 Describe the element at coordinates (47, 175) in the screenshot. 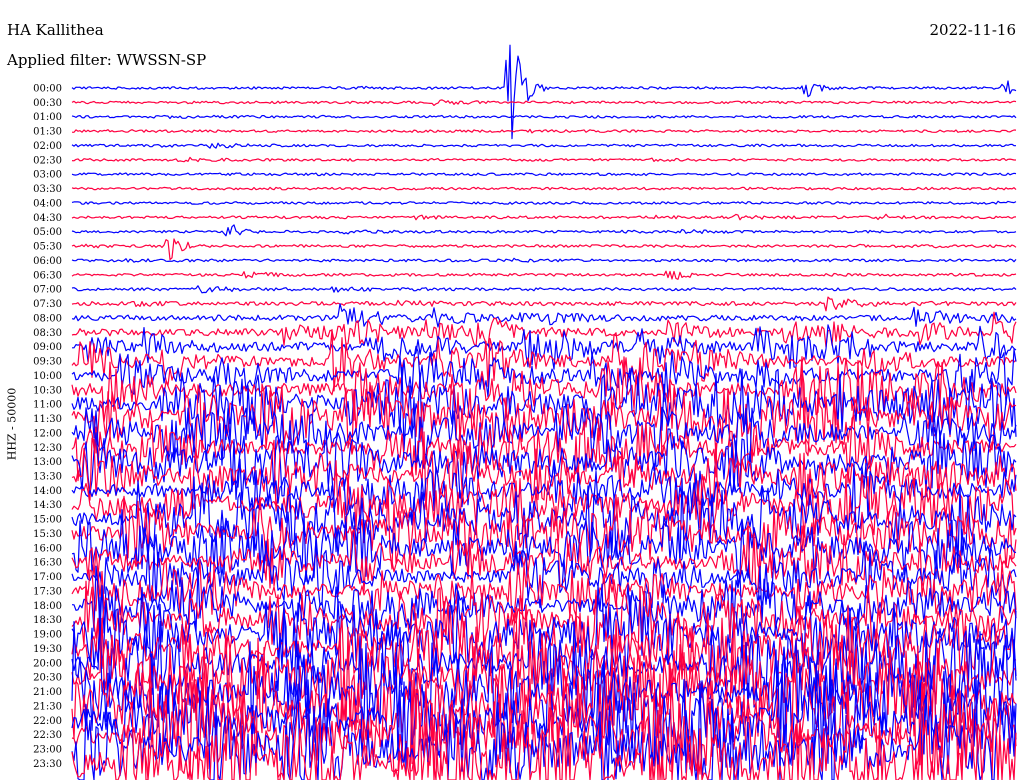

I see `time-tick-label: 03:00` at that location.